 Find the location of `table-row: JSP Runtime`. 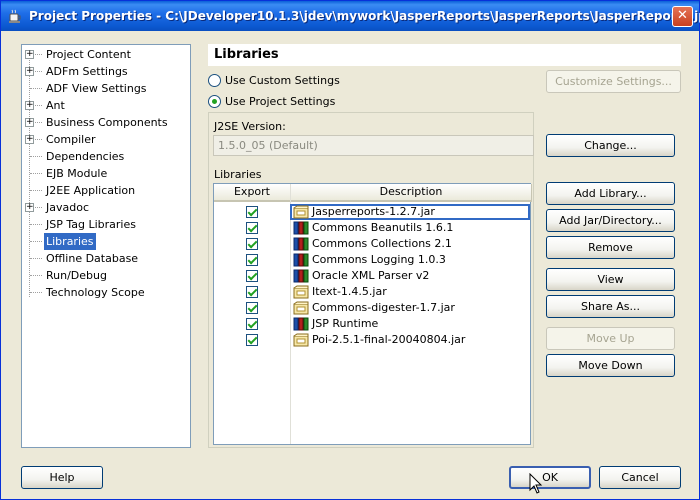

table-row: JSP Runtime is located at coordinates (373, 324).